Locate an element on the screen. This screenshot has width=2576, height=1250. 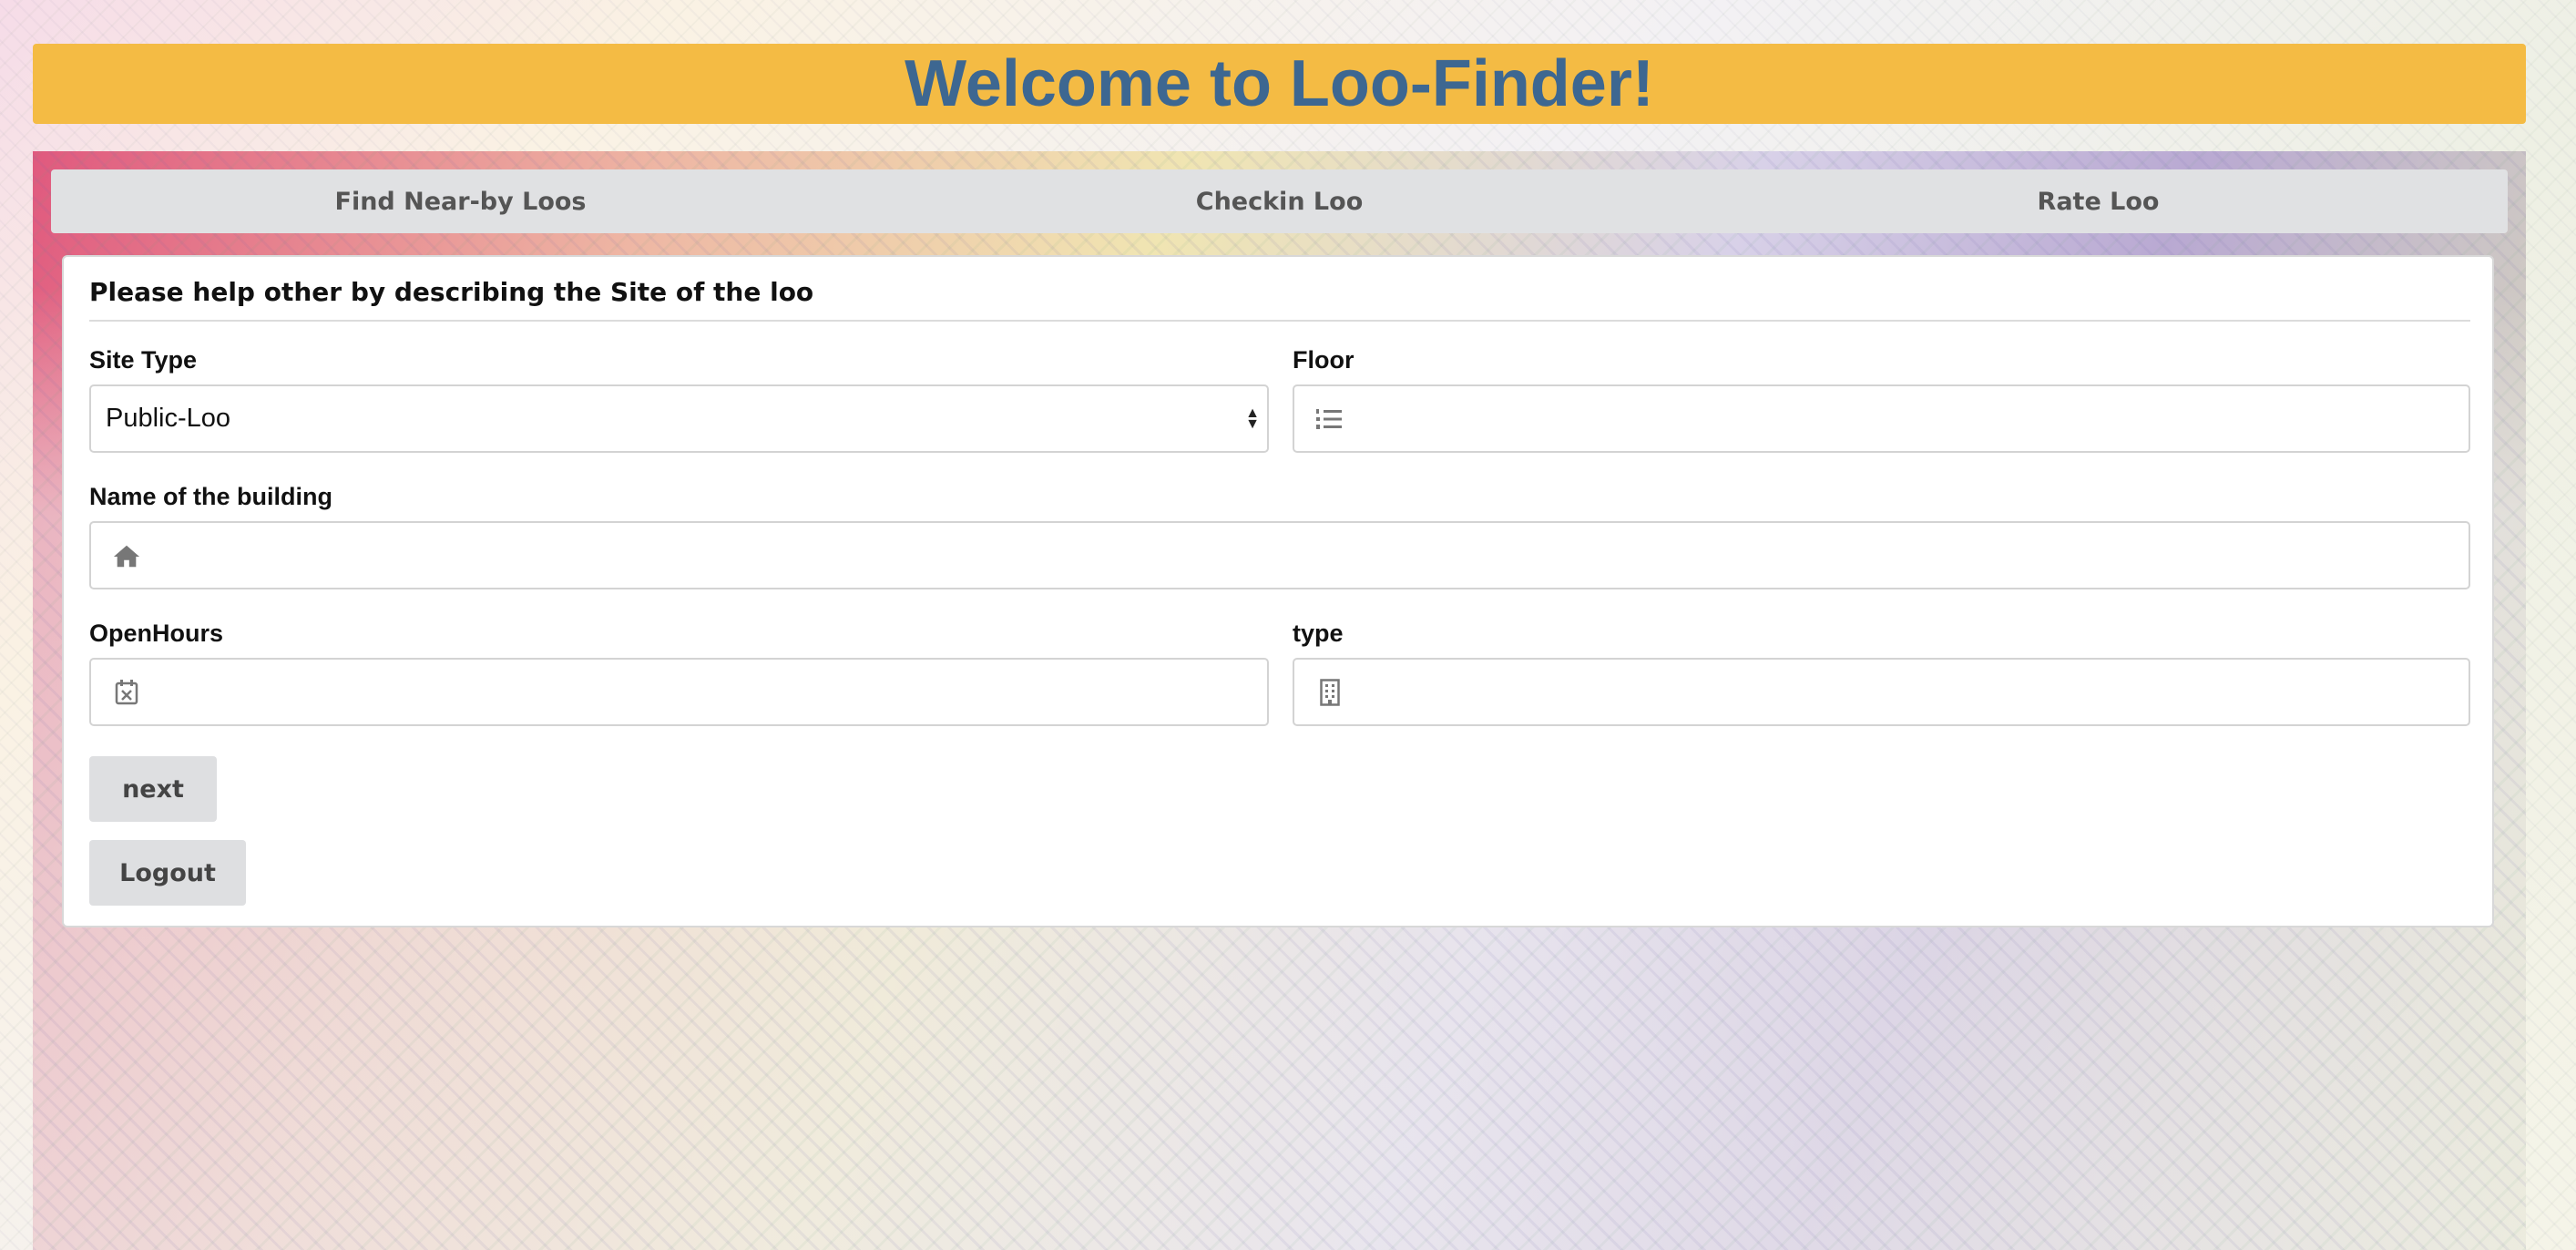
page-title: Welcome to Loo-Finder! is located at coordinates (1279, 83).